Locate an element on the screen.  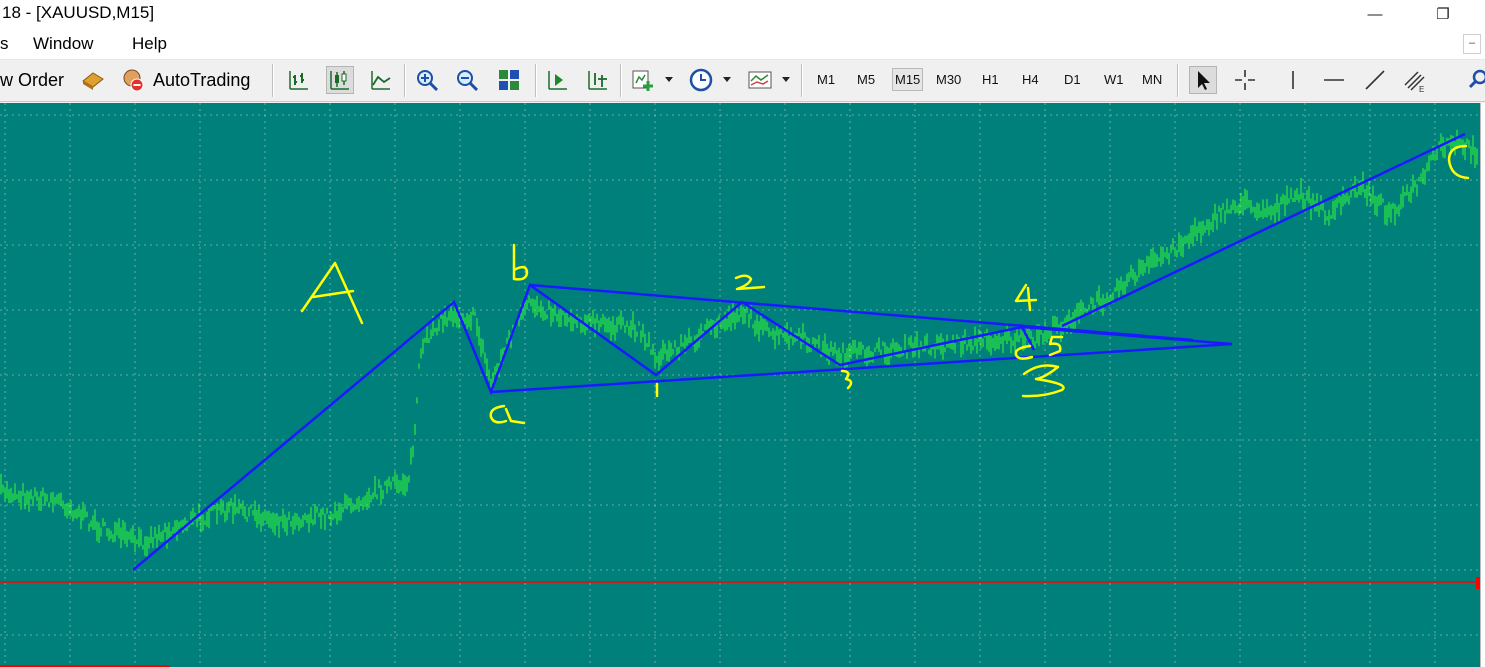
bar-chart-icon is located at coordinates (299, 80).